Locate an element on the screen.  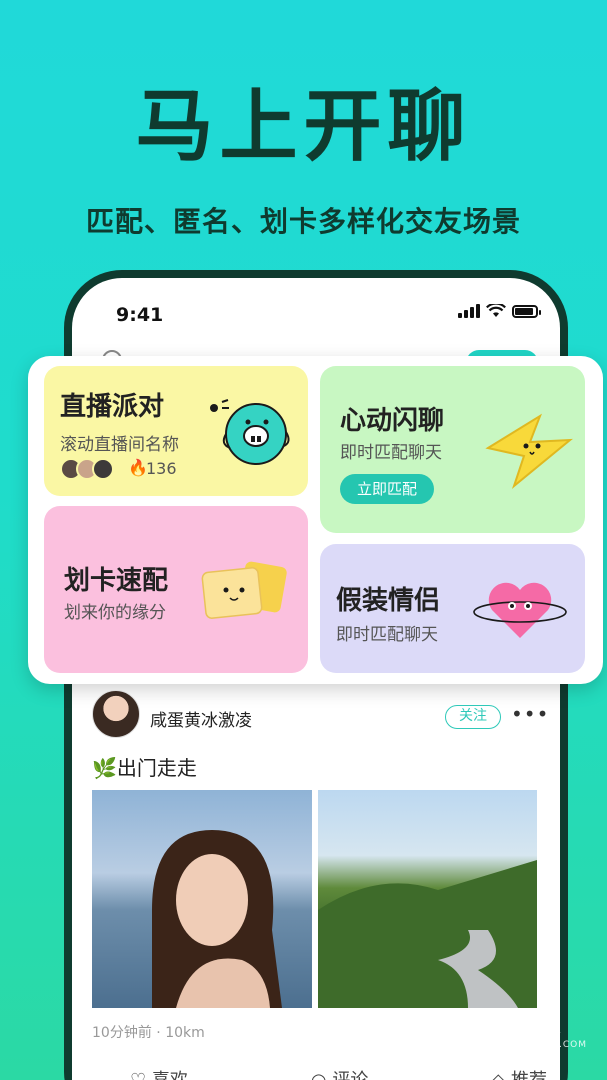
battery-icon is located at coordinates (526, 311).